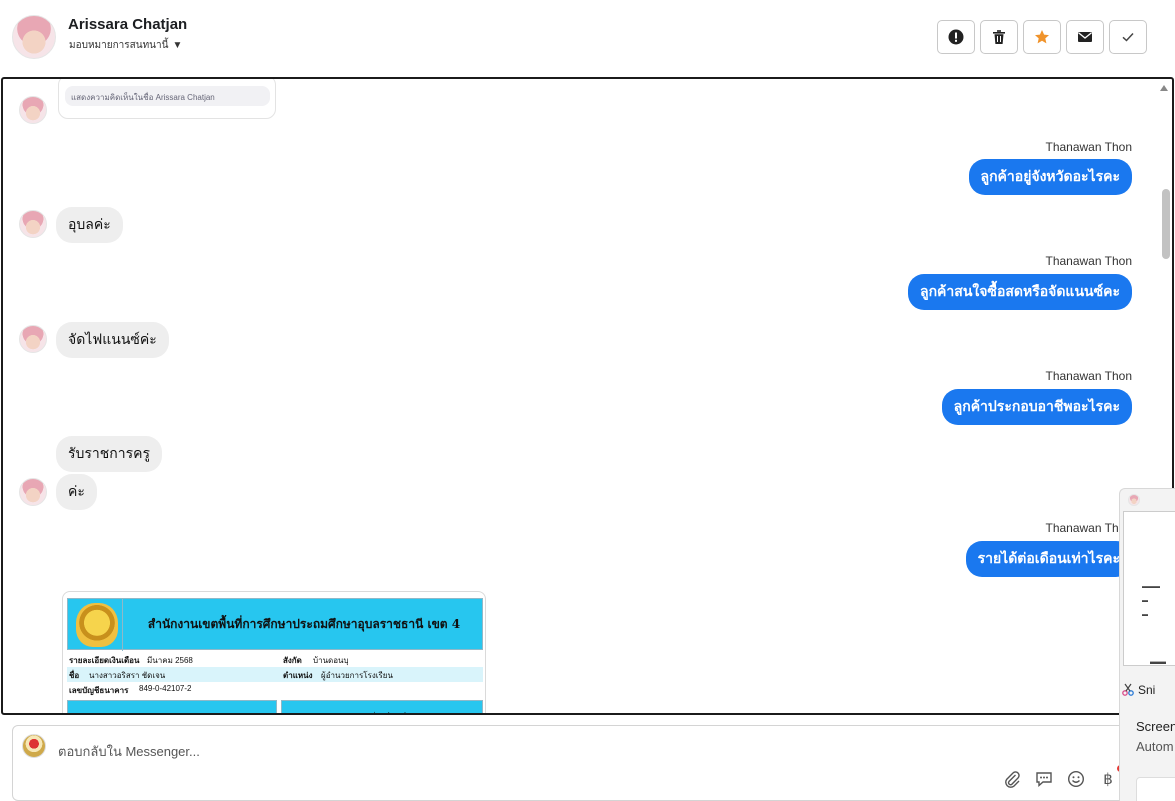 Image resolution: width=1175 pixels, height=801 pixels. I want to click on screenshot-thumbnail: ▬▬▬ ▬ ▬ ▬▬, so click(1149, 588).